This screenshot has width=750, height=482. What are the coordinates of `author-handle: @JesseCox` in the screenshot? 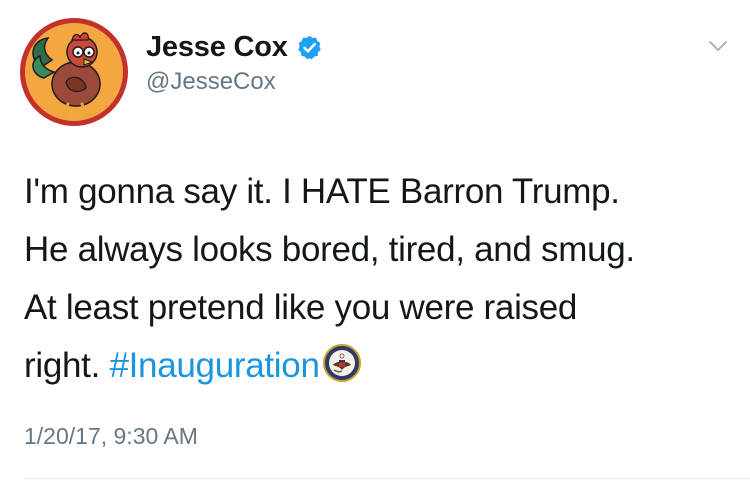 It's located at (211, 82).